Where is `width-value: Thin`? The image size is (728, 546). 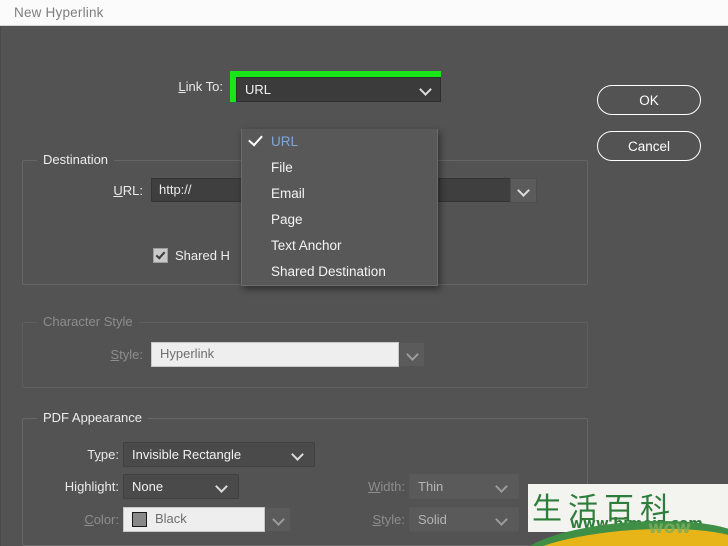 width-value: Thin is located at coordinates (431, 486).